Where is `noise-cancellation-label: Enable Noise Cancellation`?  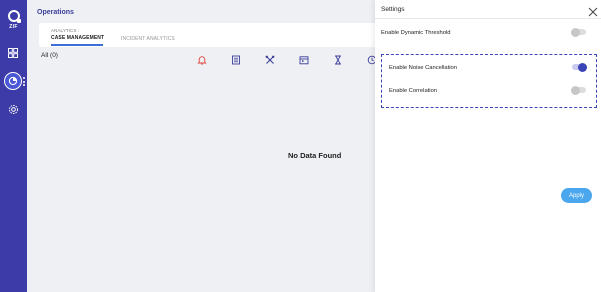 noise-cancellation-label: Enable Noise Cancellation is located at coordinates (423, 68).